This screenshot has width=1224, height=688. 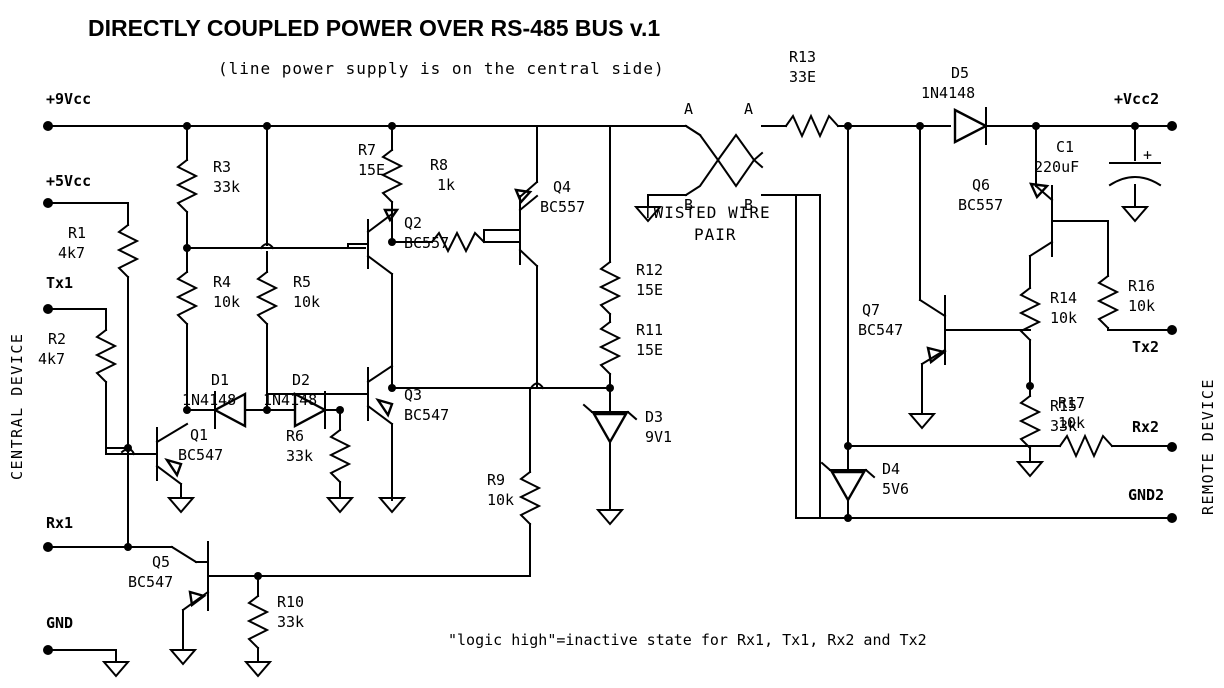 What do you see at coordinates (895, 489) in the screenshot?
I see `d4-value: 5V6` at bounding box center [895, 489].